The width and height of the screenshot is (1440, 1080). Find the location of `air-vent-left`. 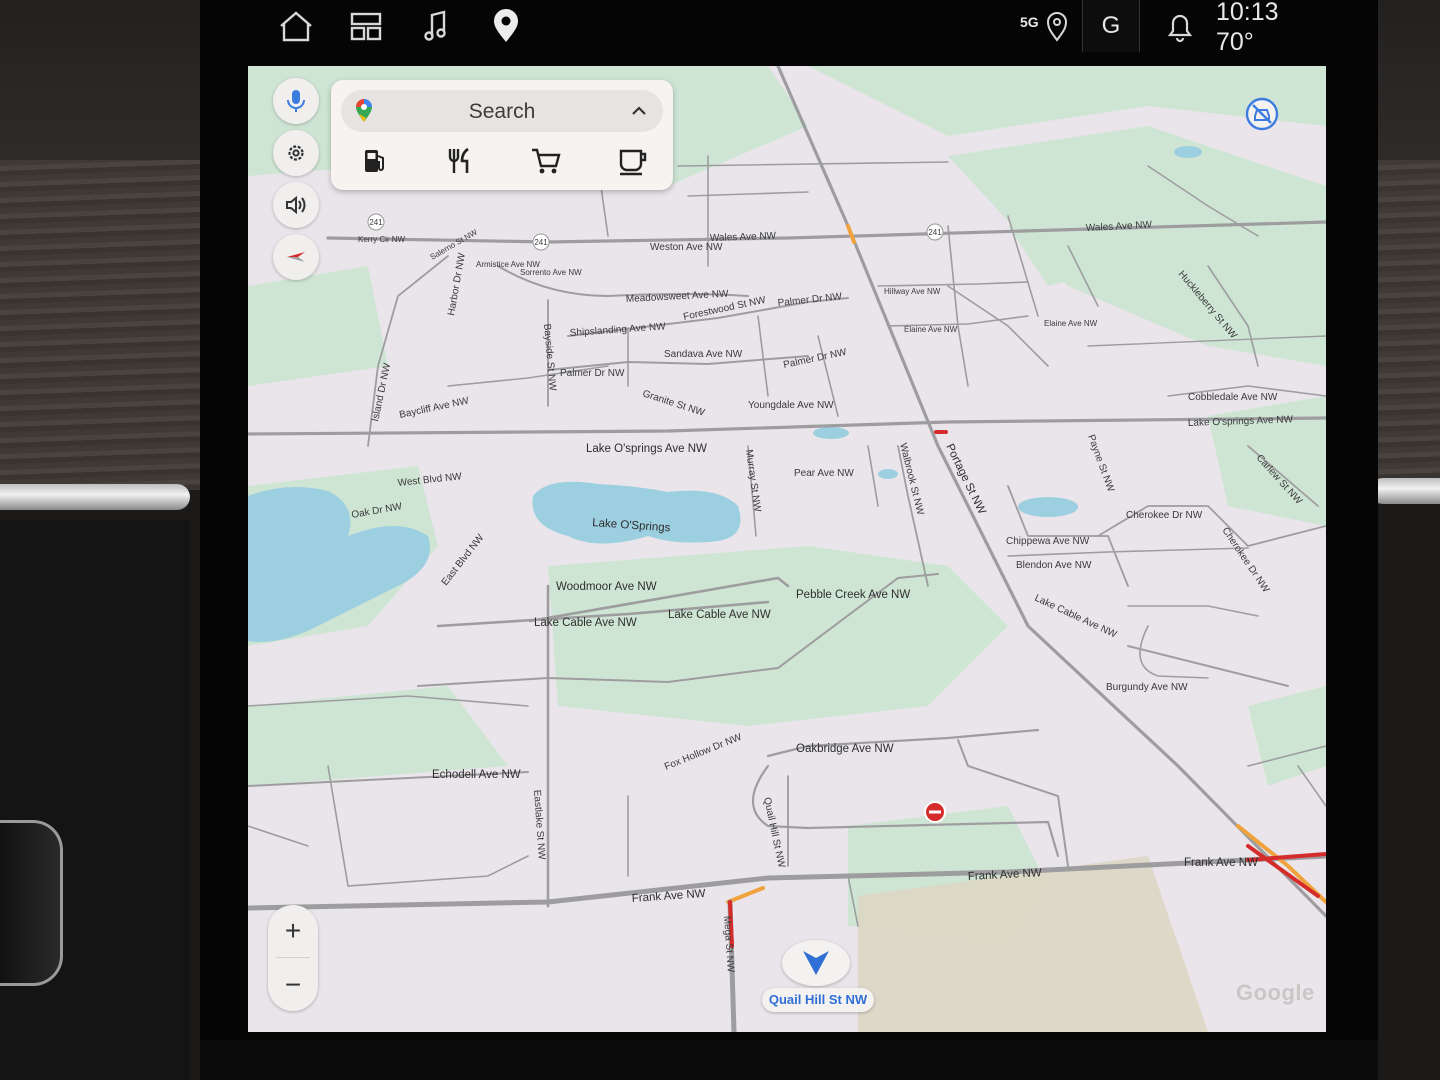

air-vent-left is located at coordinates (95, 800).